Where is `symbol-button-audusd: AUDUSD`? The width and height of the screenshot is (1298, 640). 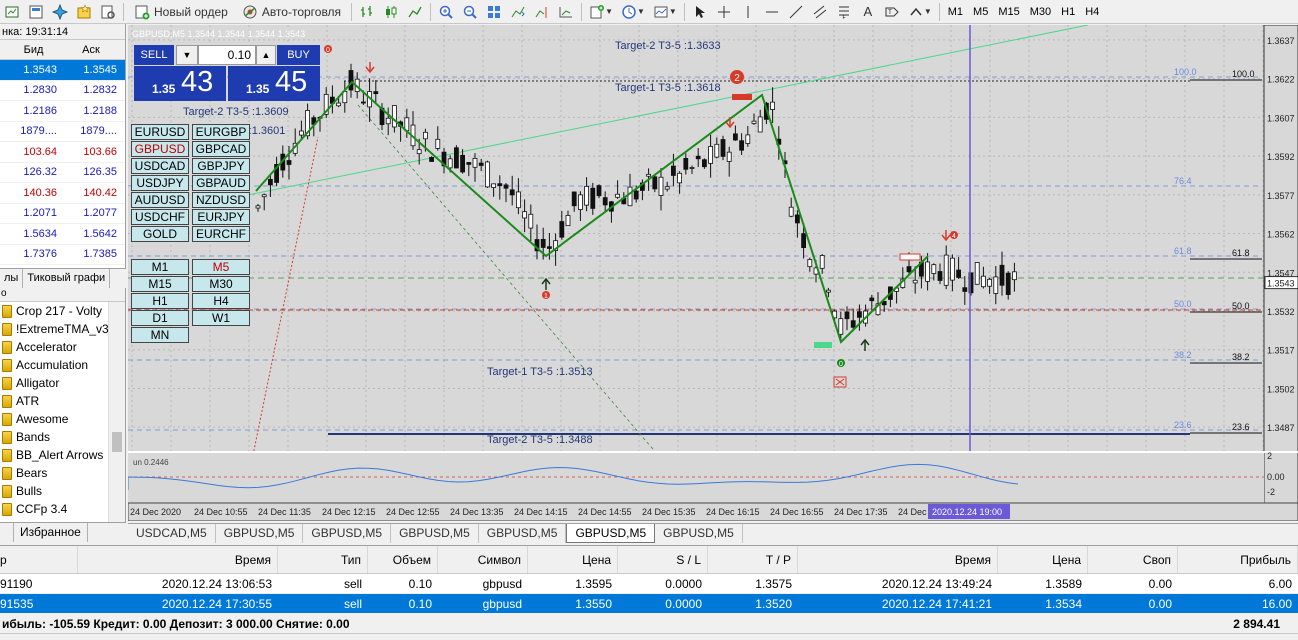
symbol-button-audusd: AUDUSD is located at coordinates (160, 200).